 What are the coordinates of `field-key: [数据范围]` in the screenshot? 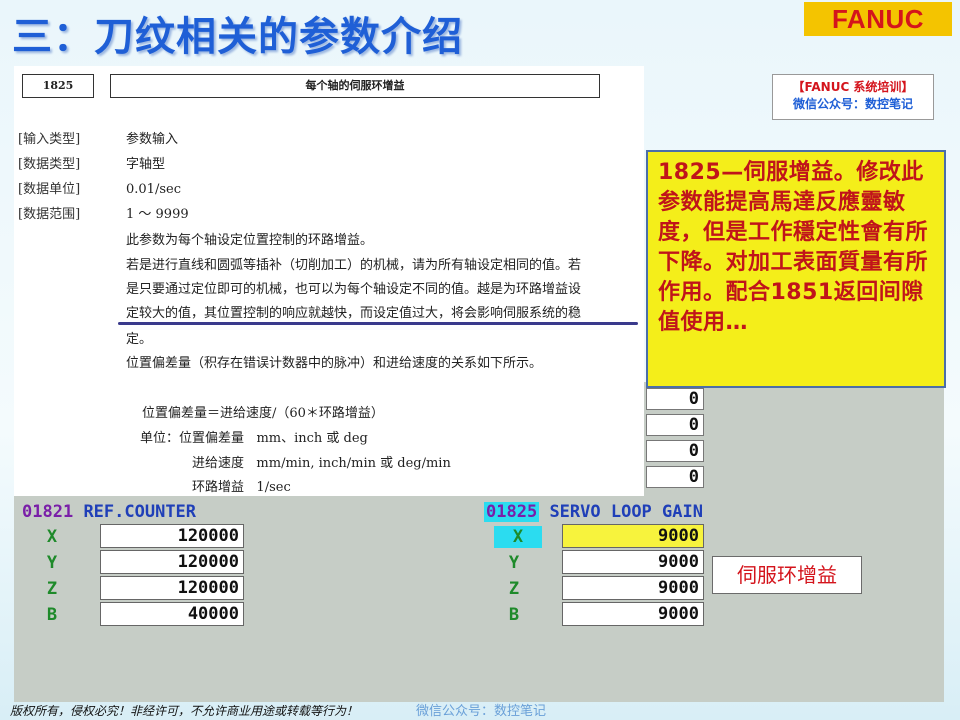 It's located at (49, 214).